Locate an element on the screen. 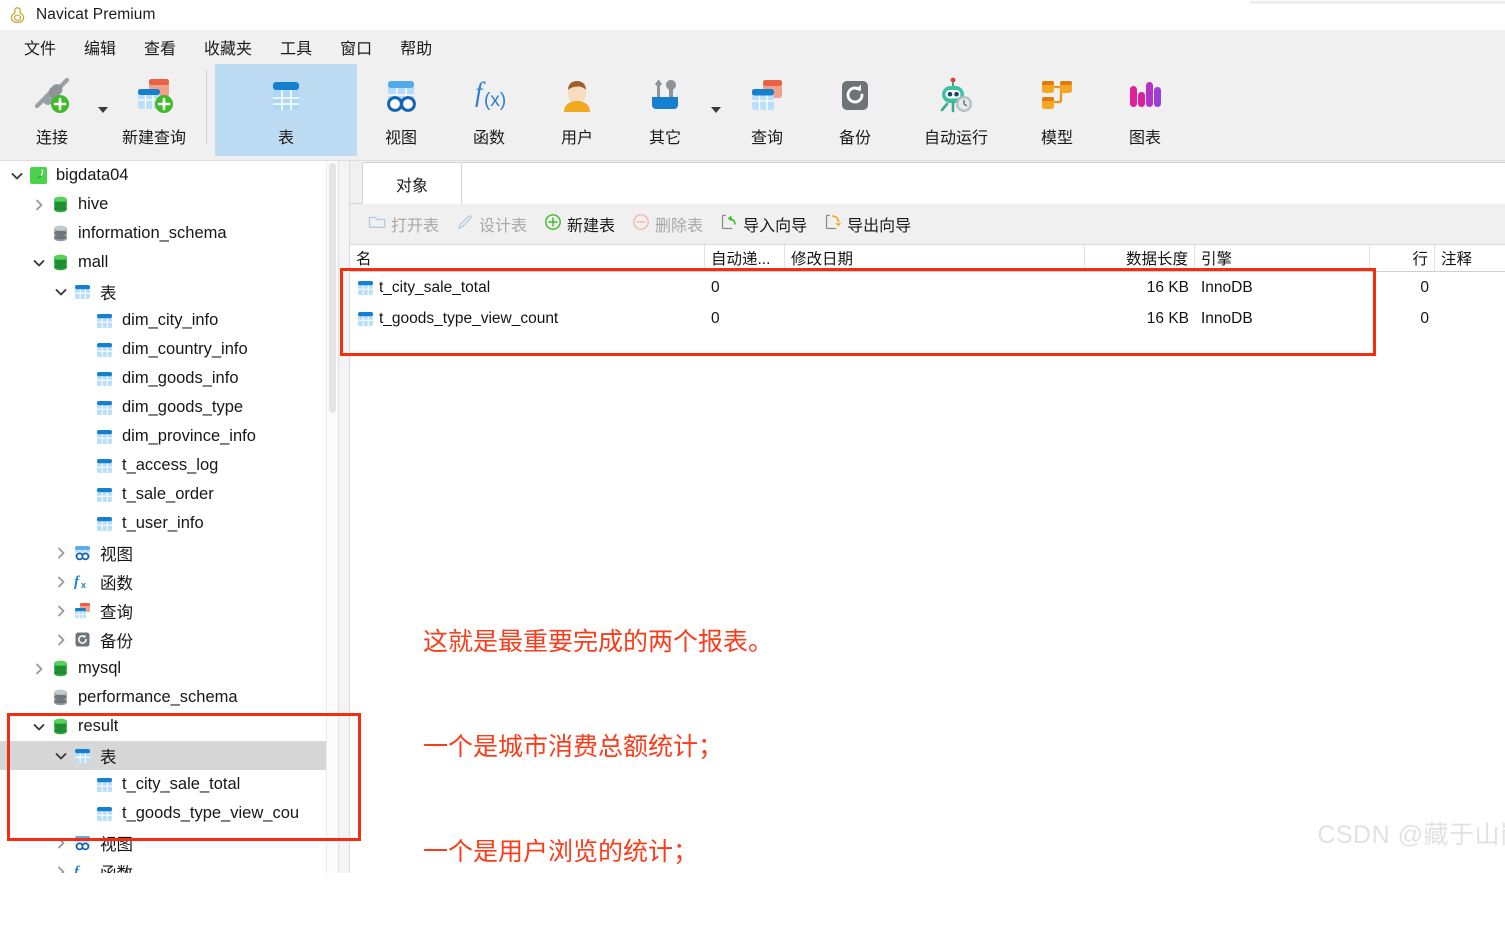  annotation-text: 这就是最重要完成的两个报表。 一个是城市消费总额统计； 一个是用户浏览的统计； is located at coordinates (598, 747).